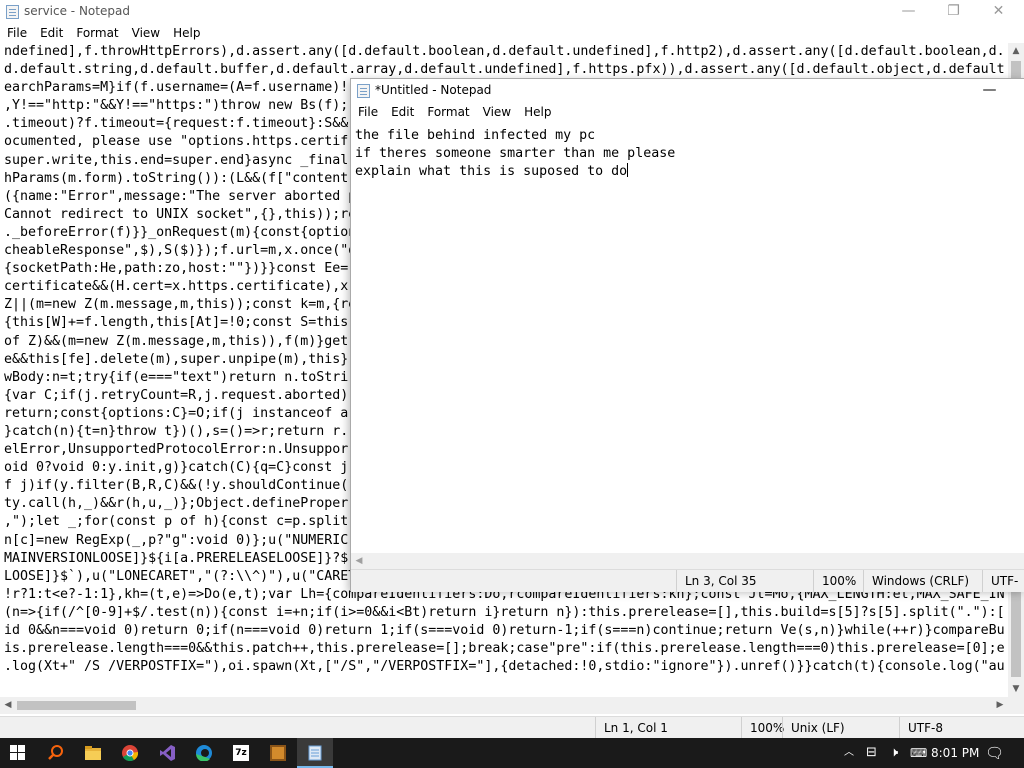 The image size is (1024, 768). What do you see at coordinates (512, 753) in the screenshot?
I see `taskbar: 7z ︿ ⊟ 🕨 ⌨ 8:01 PM 🗨` at bounding box center [512, 753].